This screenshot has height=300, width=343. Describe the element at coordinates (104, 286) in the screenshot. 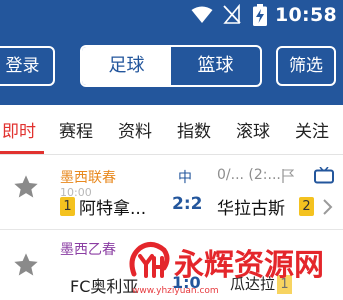

I see `home-team-name: FC奥利亚` at that location.